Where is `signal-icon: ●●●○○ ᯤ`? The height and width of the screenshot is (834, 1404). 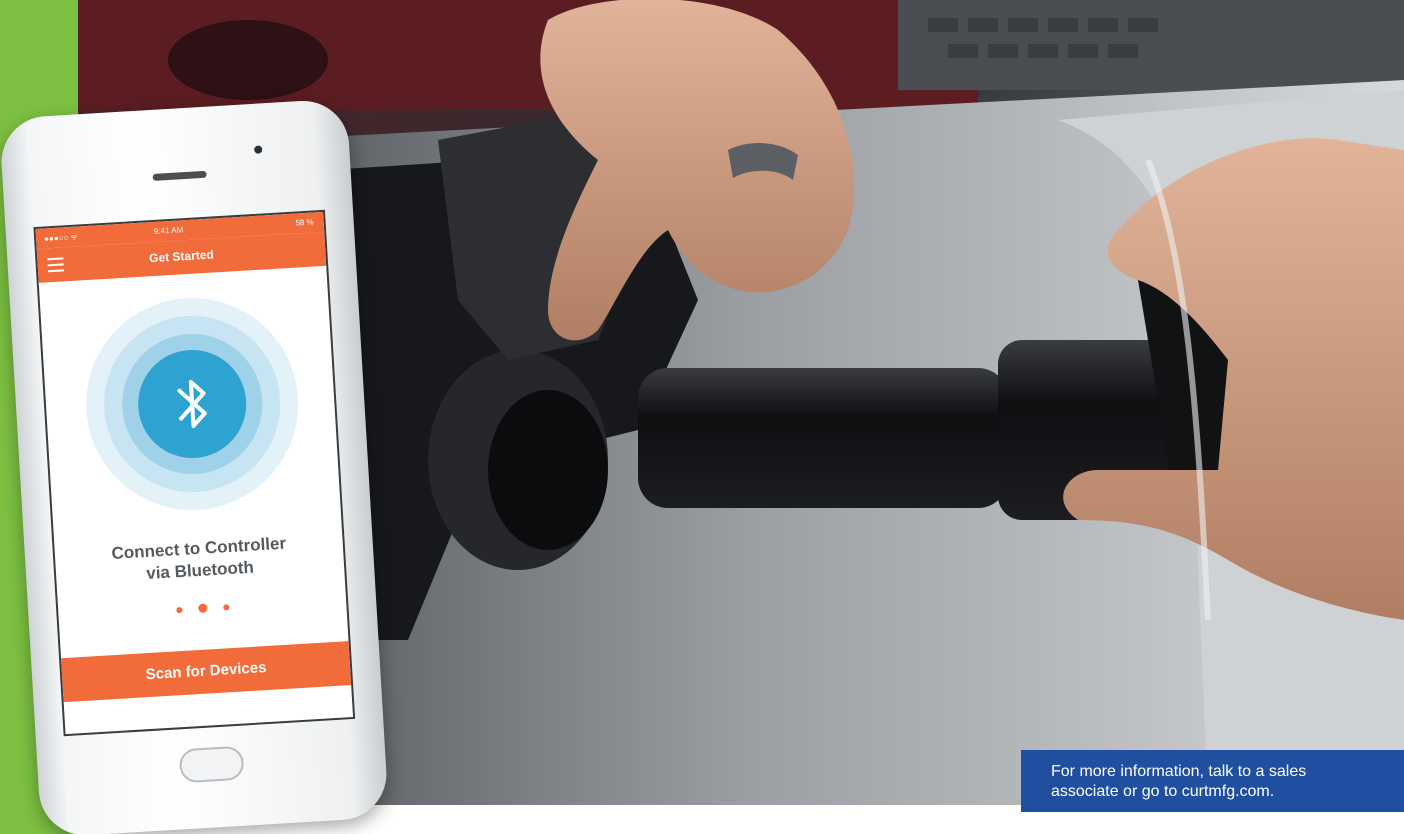
signal-icon: ●●●○○ ᯤ is located at coordinates (61, 238).